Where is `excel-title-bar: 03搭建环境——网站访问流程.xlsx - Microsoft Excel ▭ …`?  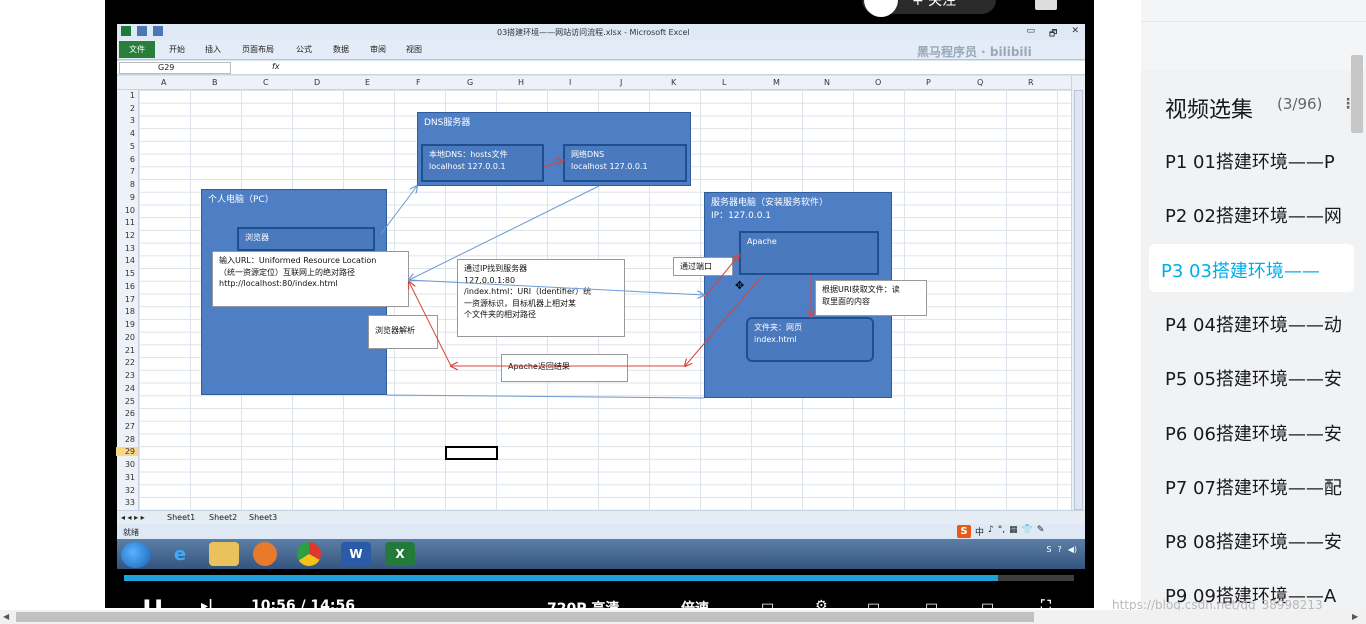 excel-title-bar: 03搭建环境——网站访问流程.xlsx - Microsoft Excel ▭ … is located at coordinates (601, 32).